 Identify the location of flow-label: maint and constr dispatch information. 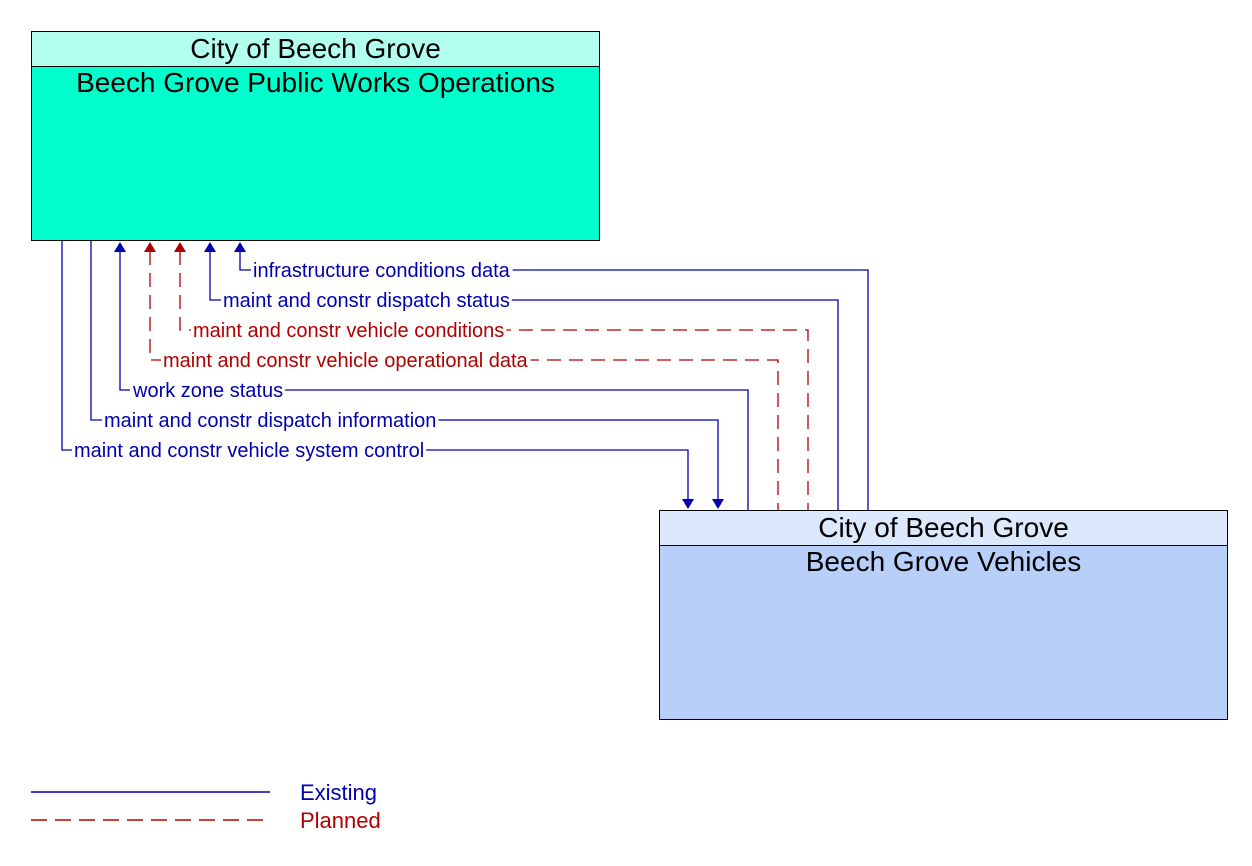
(270, 421).